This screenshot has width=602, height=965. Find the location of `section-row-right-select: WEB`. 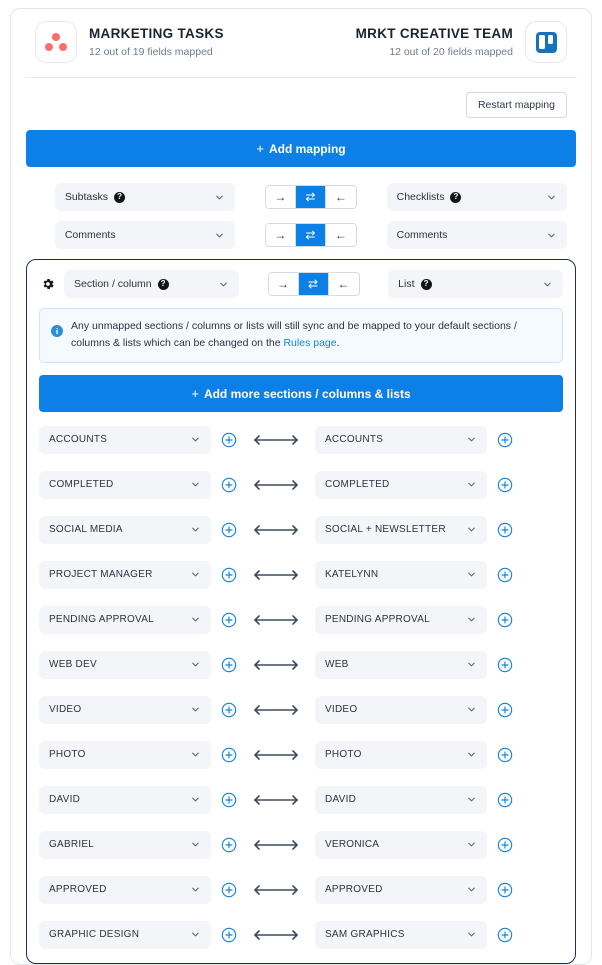

section-row-right-select: WEB is located at coordinates (401, 664).